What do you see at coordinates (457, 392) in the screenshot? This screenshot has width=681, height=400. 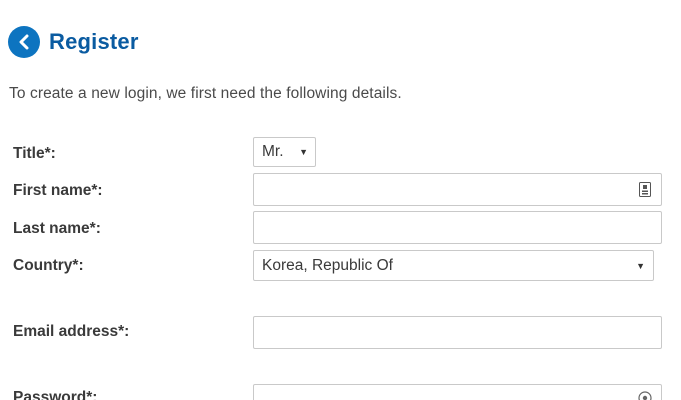 I see `password-field` at bounding box center [457, 392].